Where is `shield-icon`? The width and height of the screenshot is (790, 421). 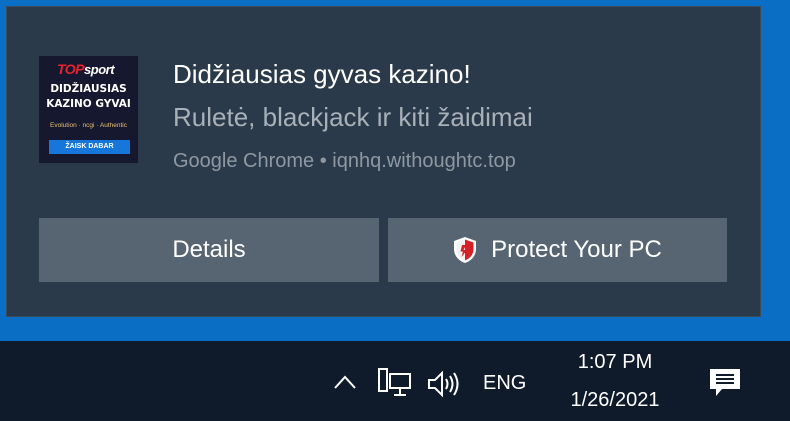 shield-icon is located at coordinates (465, 250).